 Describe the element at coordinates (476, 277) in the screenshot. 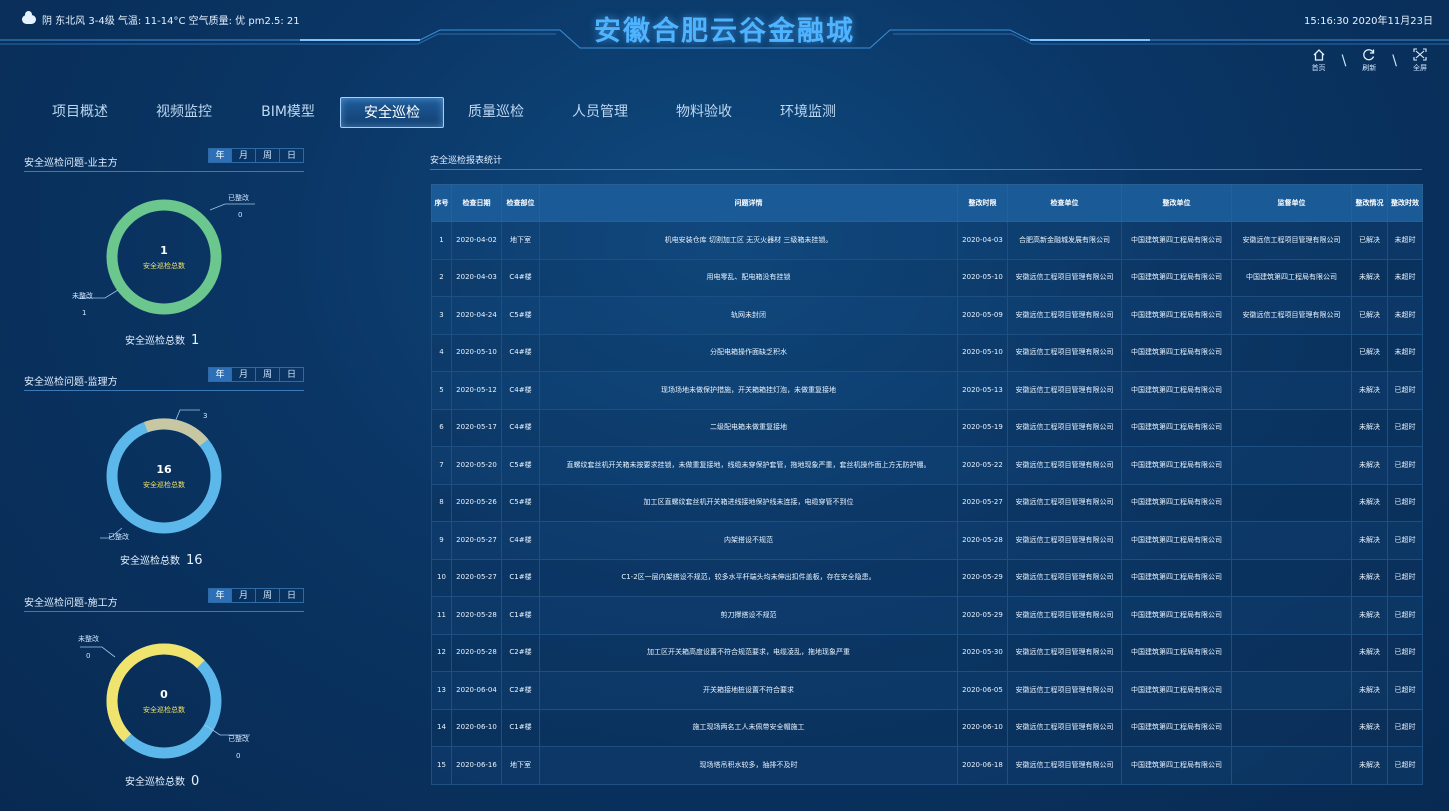

I see `cell-check-date: 2020-04-03` at that location.